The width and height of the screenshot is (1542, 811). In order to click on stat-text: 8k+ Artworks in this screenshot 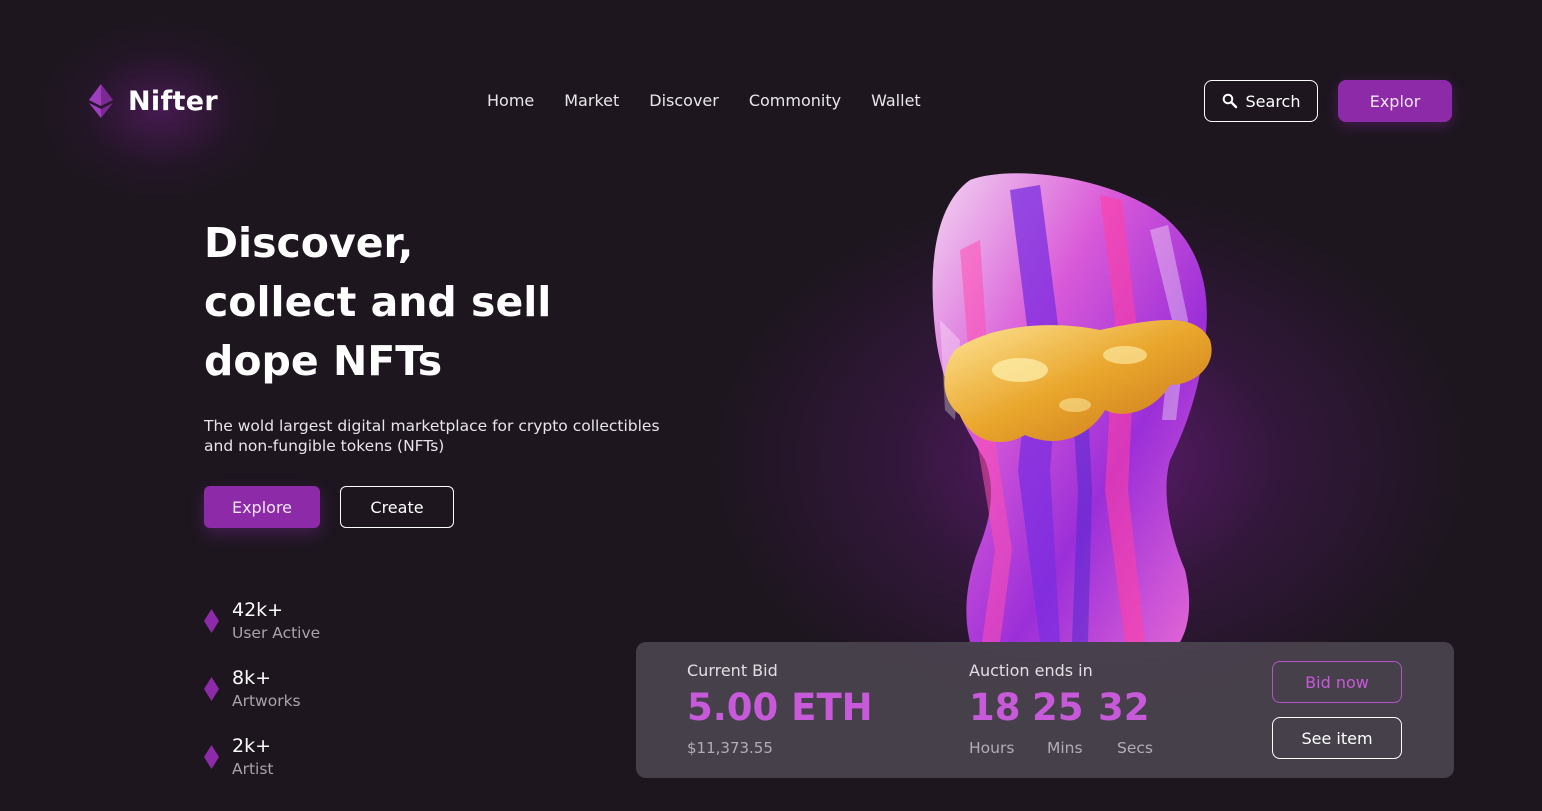, I will do `click(266, 689)`.